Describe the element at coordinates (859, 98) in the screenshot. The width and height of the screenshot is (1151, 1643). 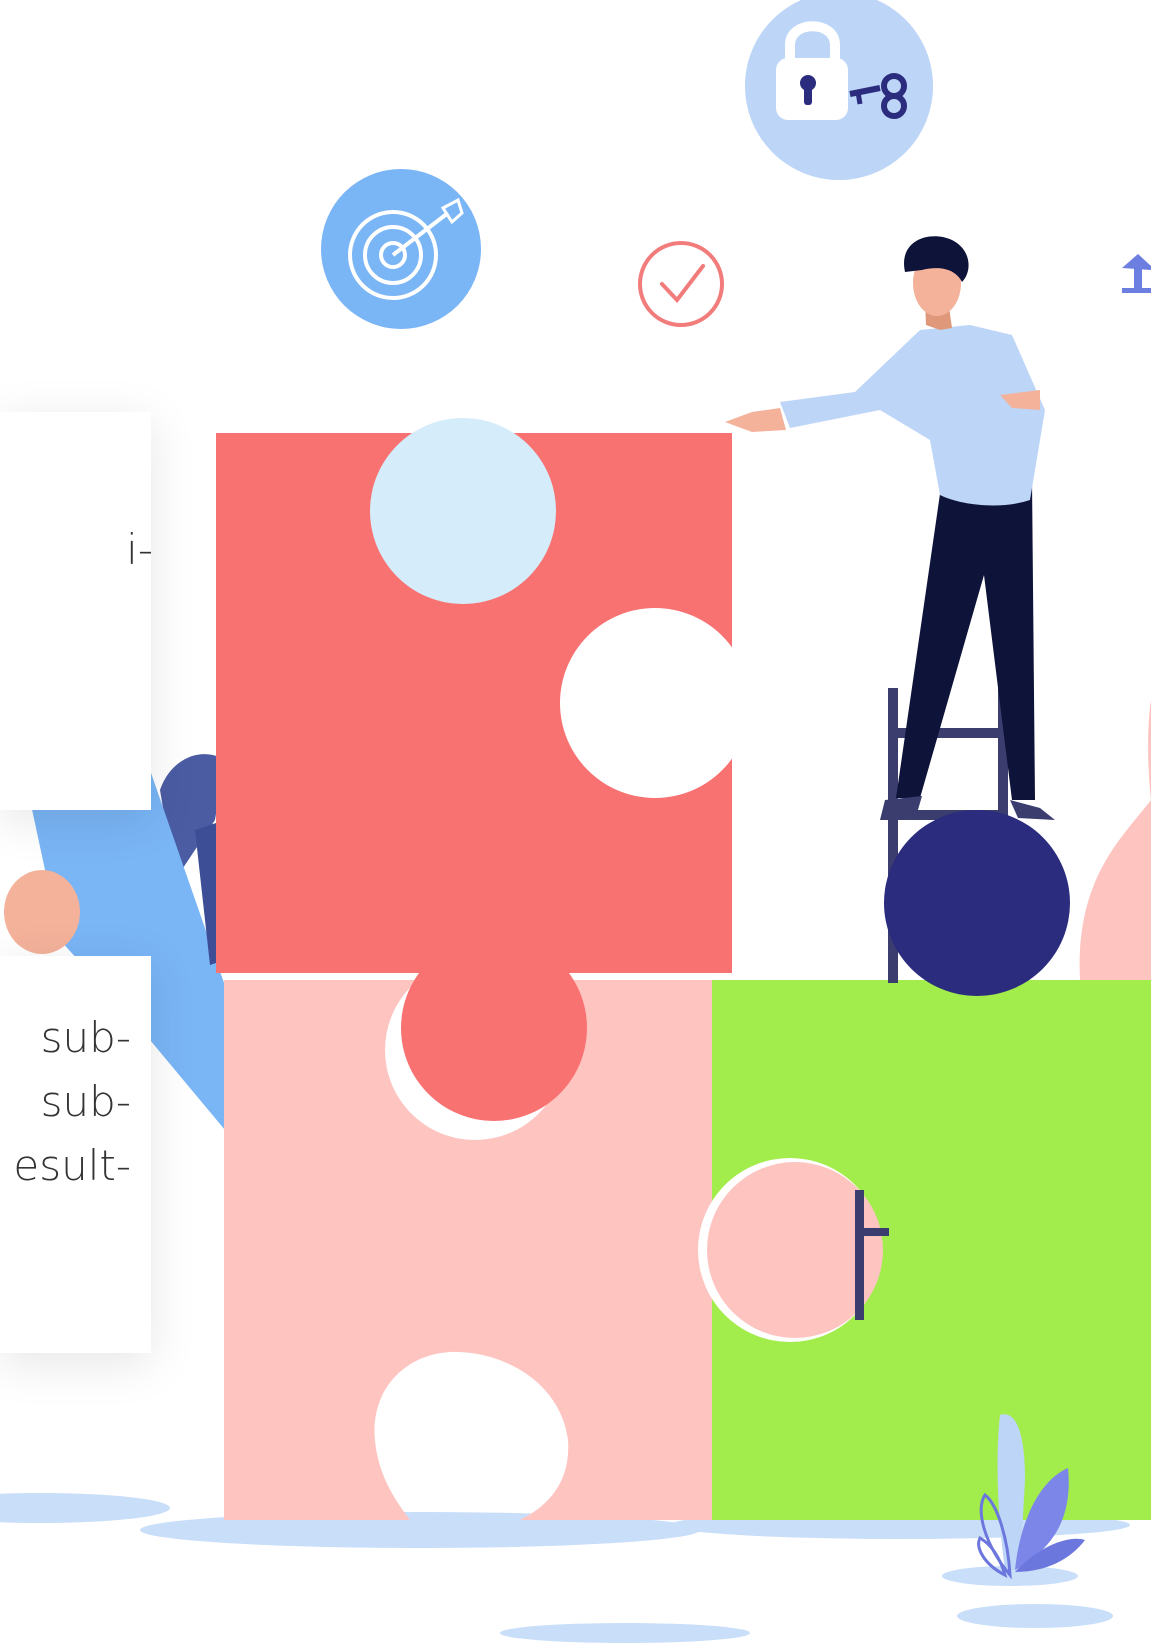
I see `key-tooth` at that location.